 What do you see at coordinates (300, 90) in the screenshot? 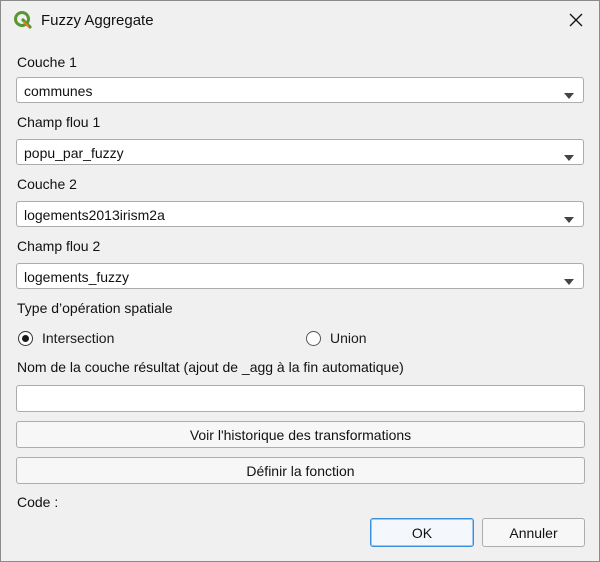
I see `layer1-combobox: communes` at bounding box center [300, 90].